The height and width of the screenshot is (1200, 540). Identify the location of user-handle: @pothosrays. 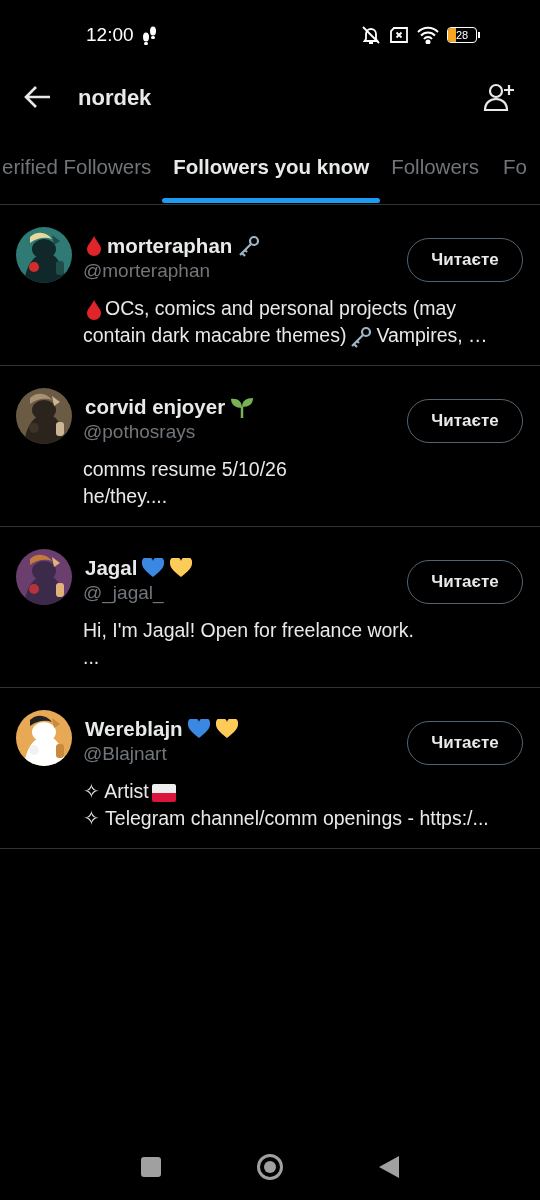
(140, 432).